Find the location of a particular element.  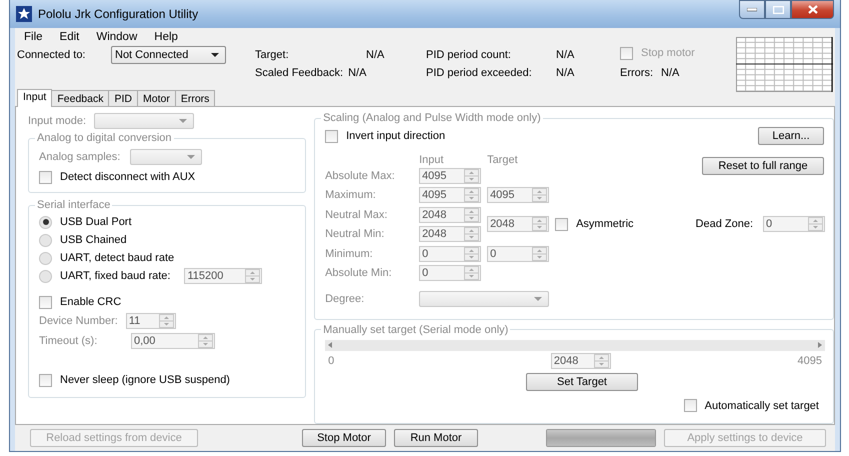

number-field: 0,00 is located at coordinates (173, 341).